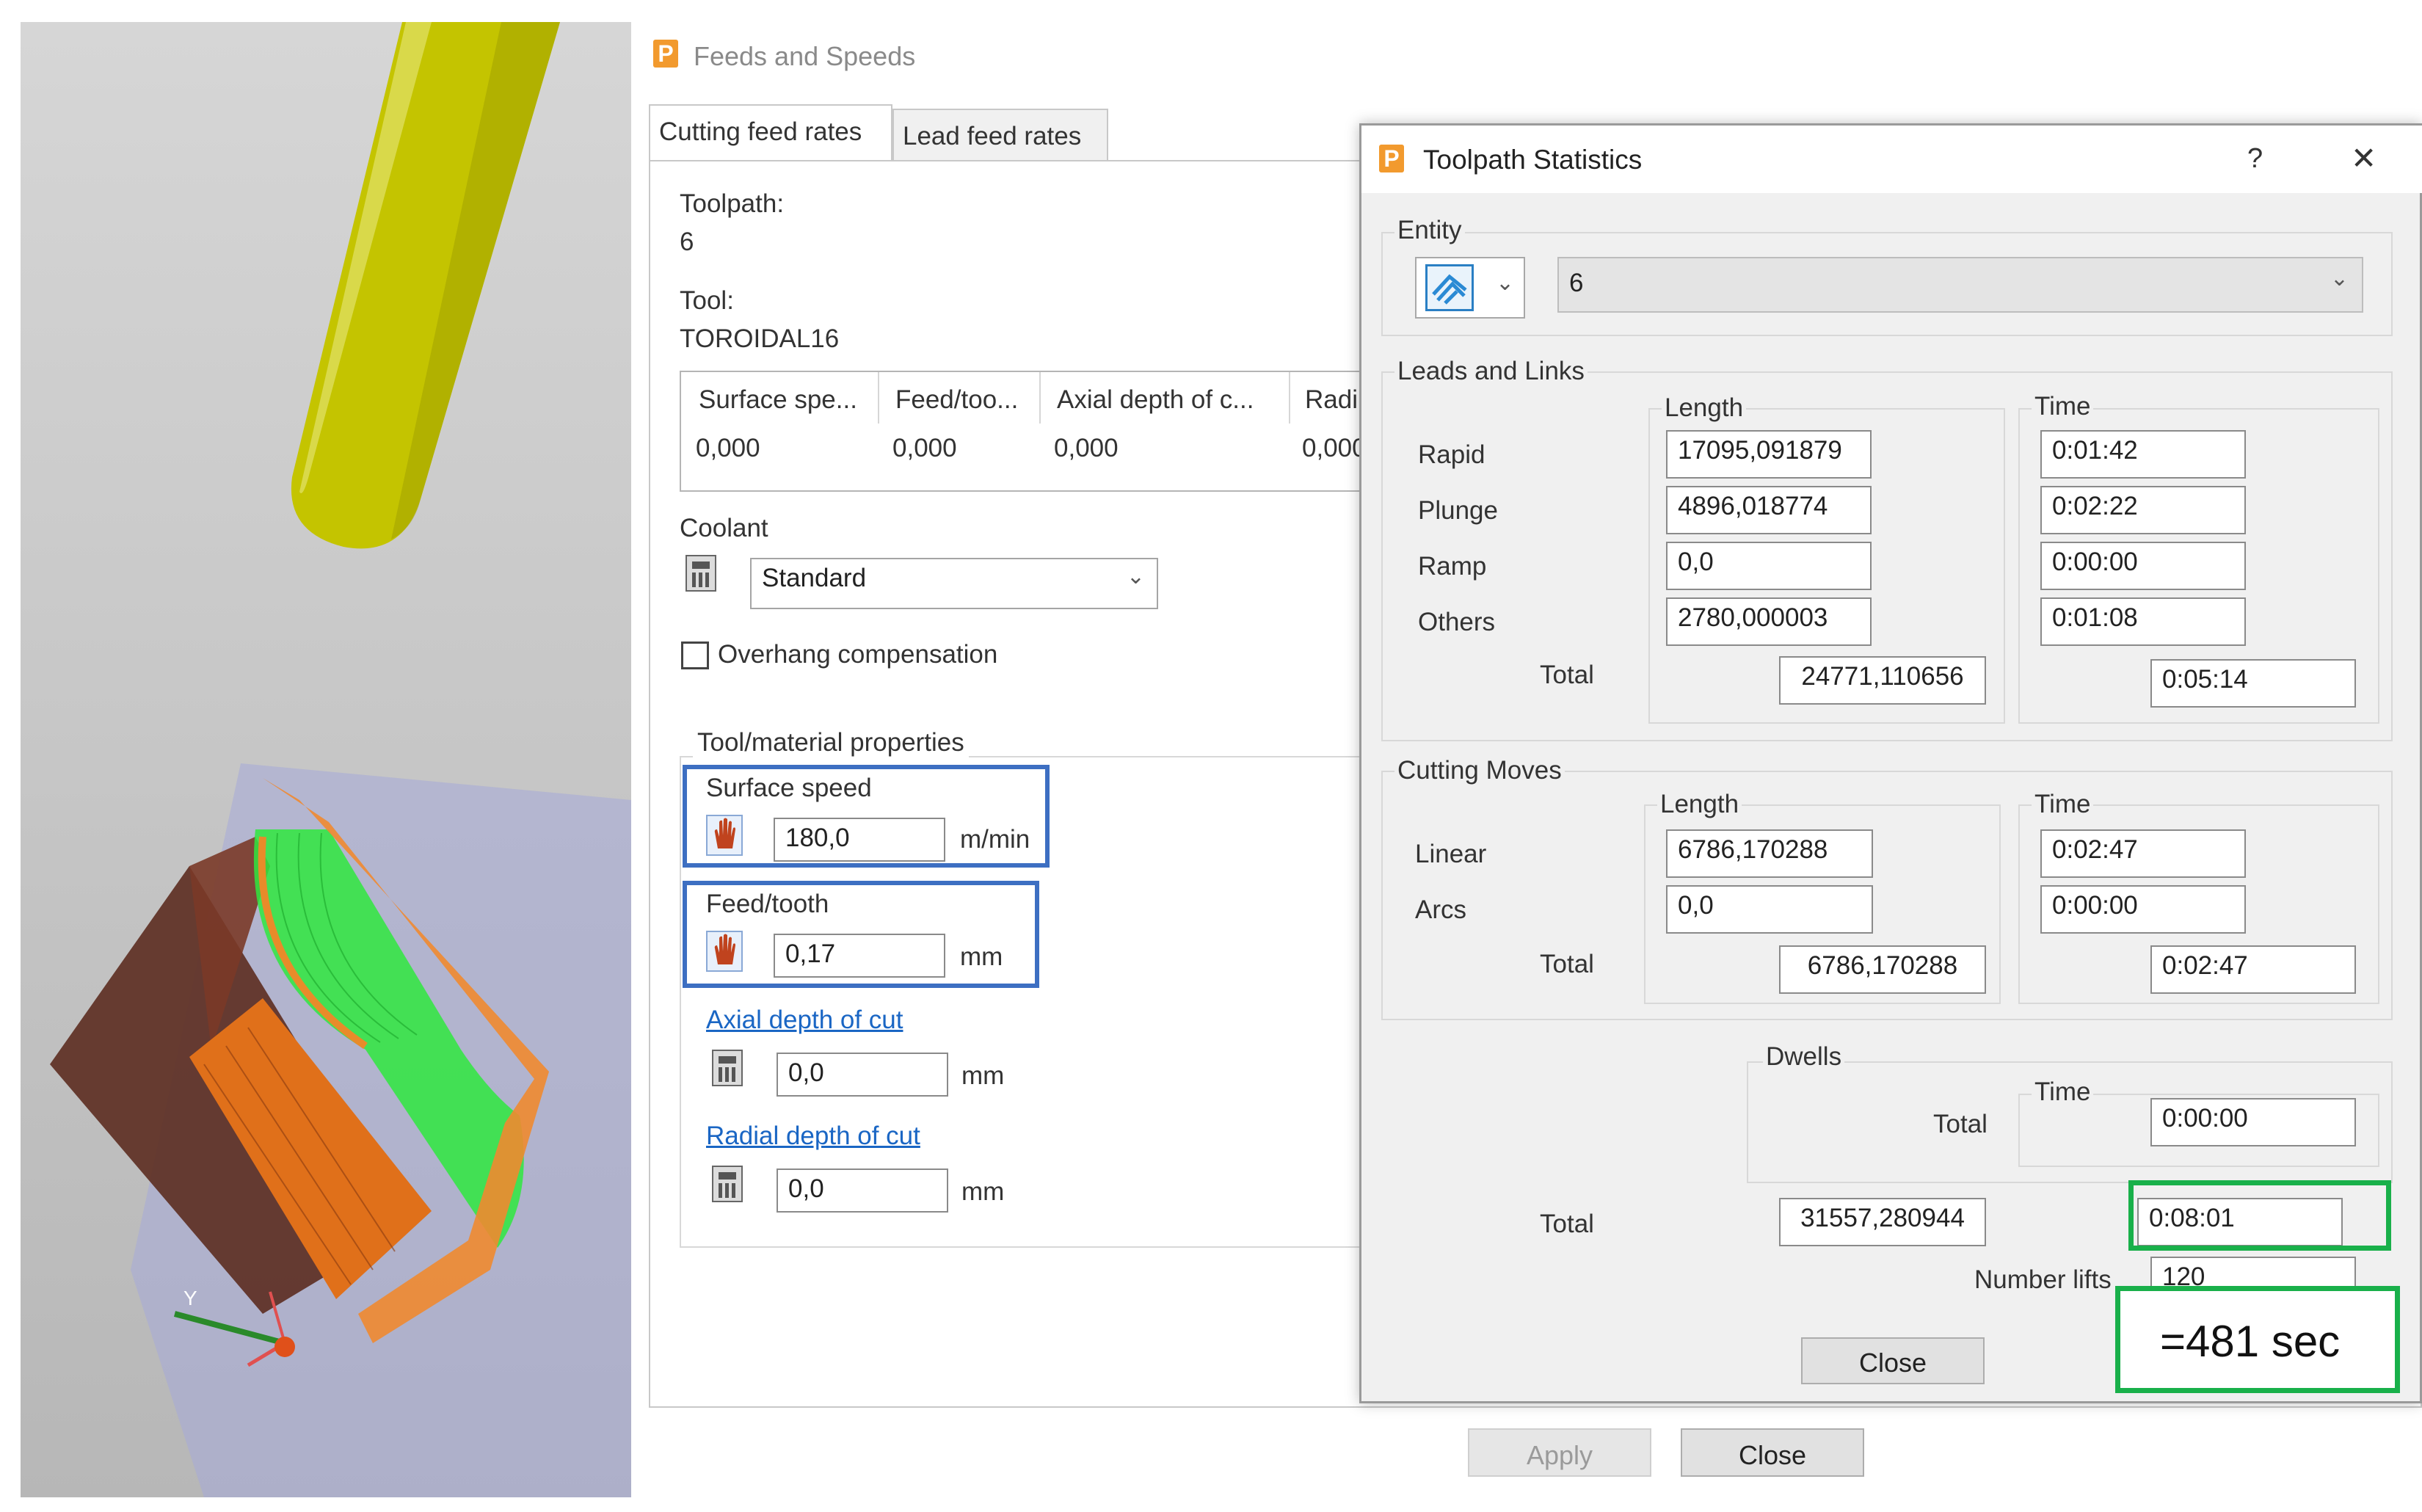 The width and height of the screenshot is (2422, 1512). Describe the element at coordinates (1882, 969) in the screenshot. I see `cutting-total-length-field: 6786,170288` at that location.